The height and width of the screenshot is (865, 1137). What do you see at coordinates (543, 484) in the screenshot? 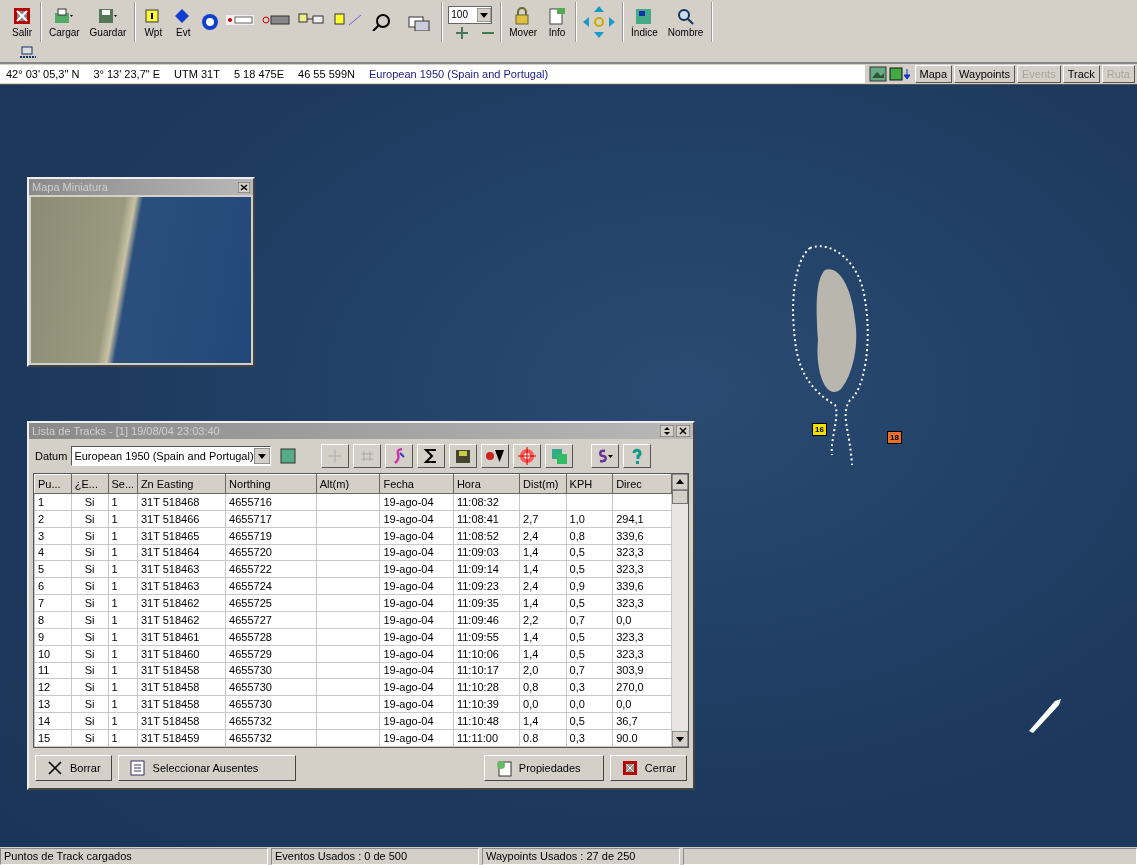
I see `column-header: Dist(m)` at bounding box center [543, 484].